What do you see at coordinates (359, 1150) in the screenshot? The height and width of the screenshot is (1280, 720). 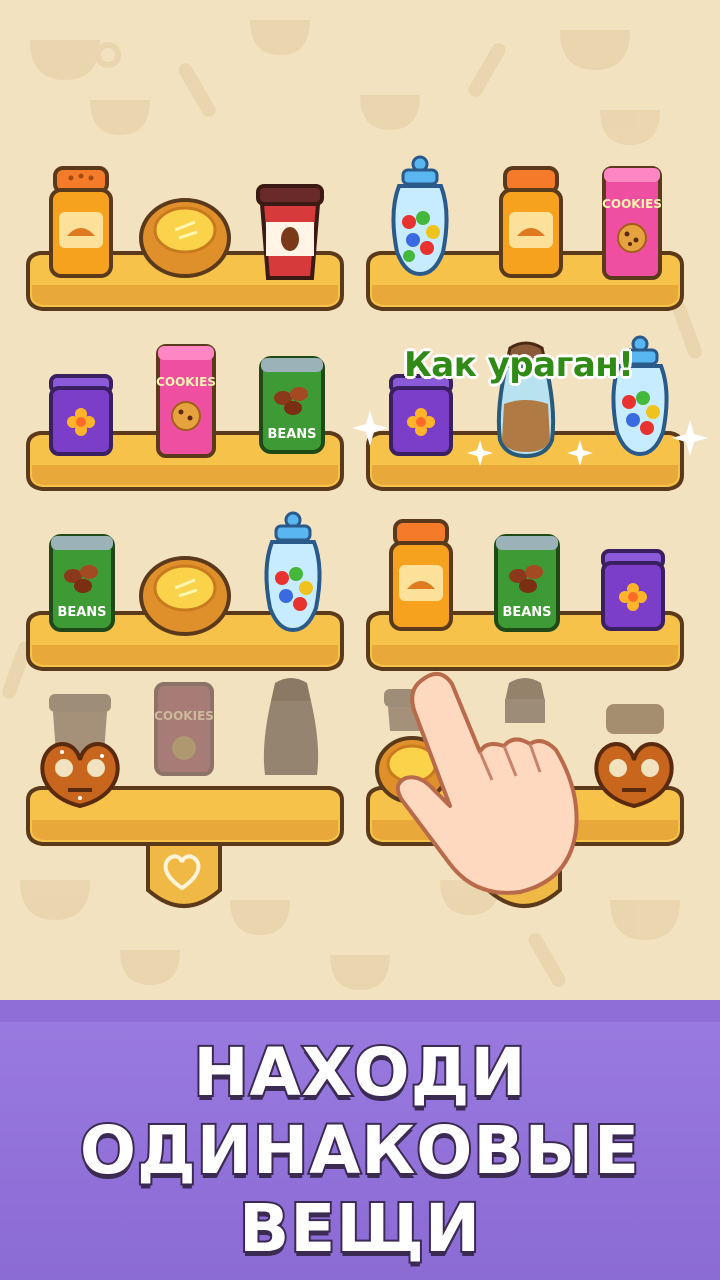 I see `headline-line-2: ОДИНАКОВЫЕ` at bounding box center [359, 1150].